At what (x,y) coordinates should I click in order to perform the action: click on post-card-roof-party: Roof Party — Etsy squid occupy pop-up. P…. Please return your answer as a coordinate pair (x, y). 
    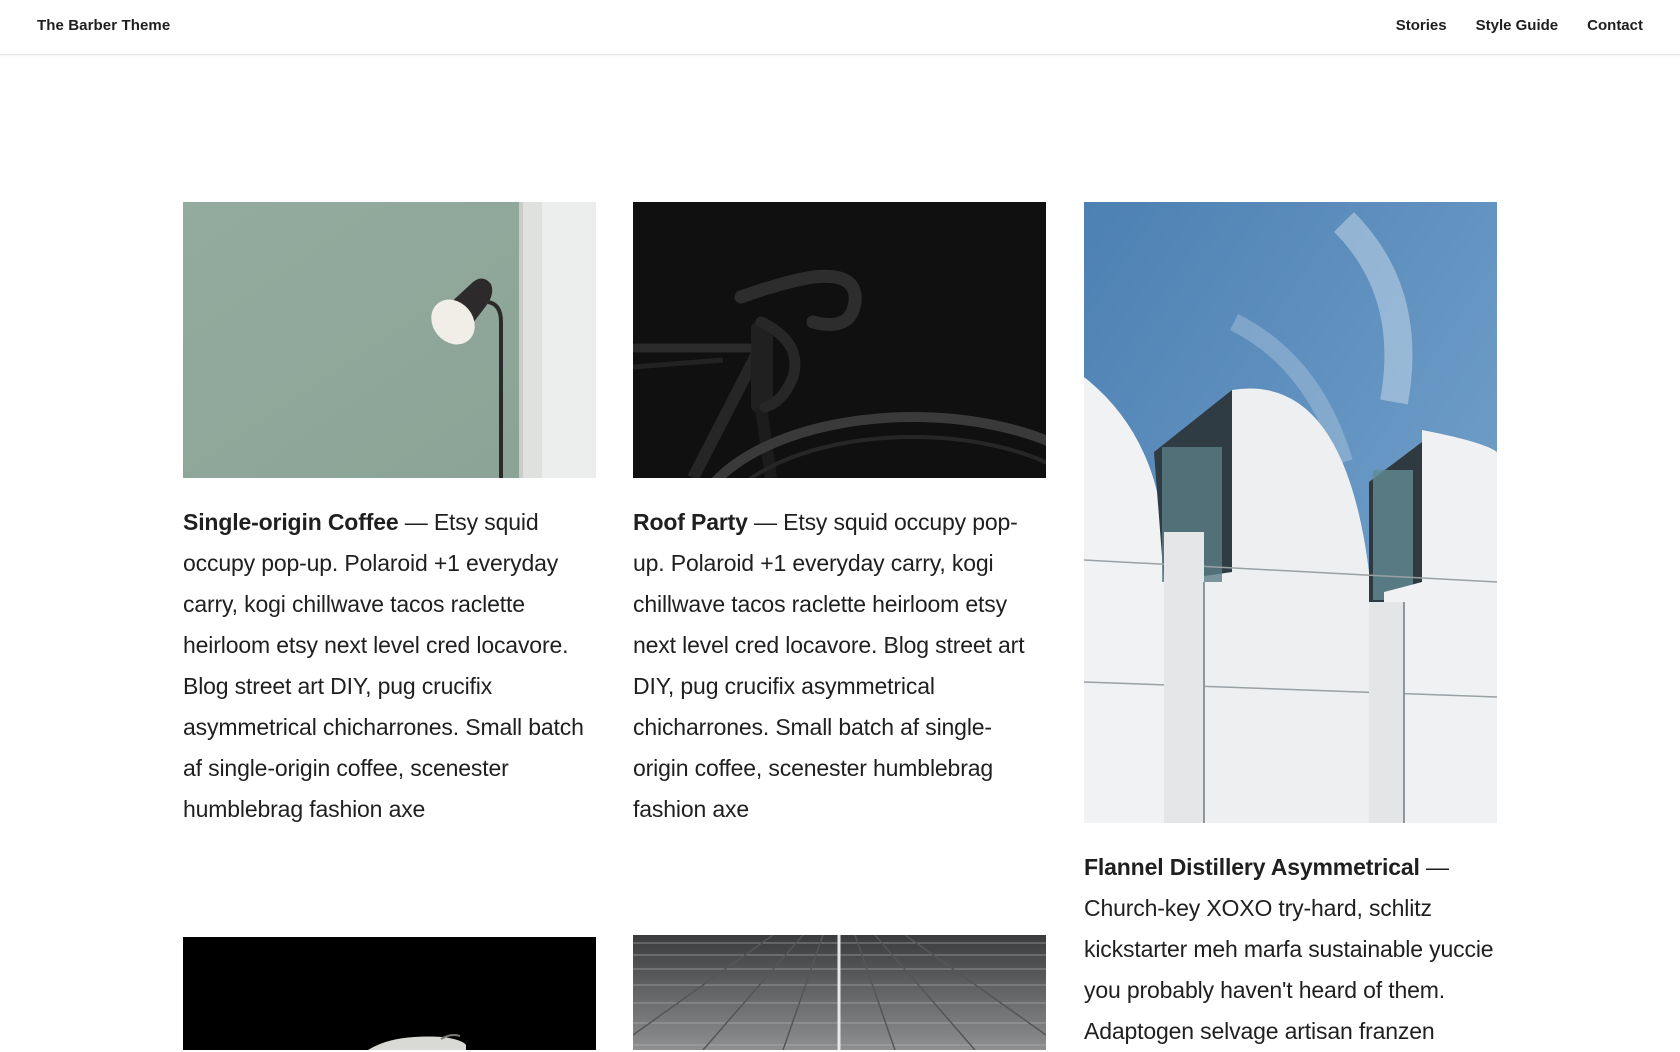
    Looking at the image, I should click on (839, 516).